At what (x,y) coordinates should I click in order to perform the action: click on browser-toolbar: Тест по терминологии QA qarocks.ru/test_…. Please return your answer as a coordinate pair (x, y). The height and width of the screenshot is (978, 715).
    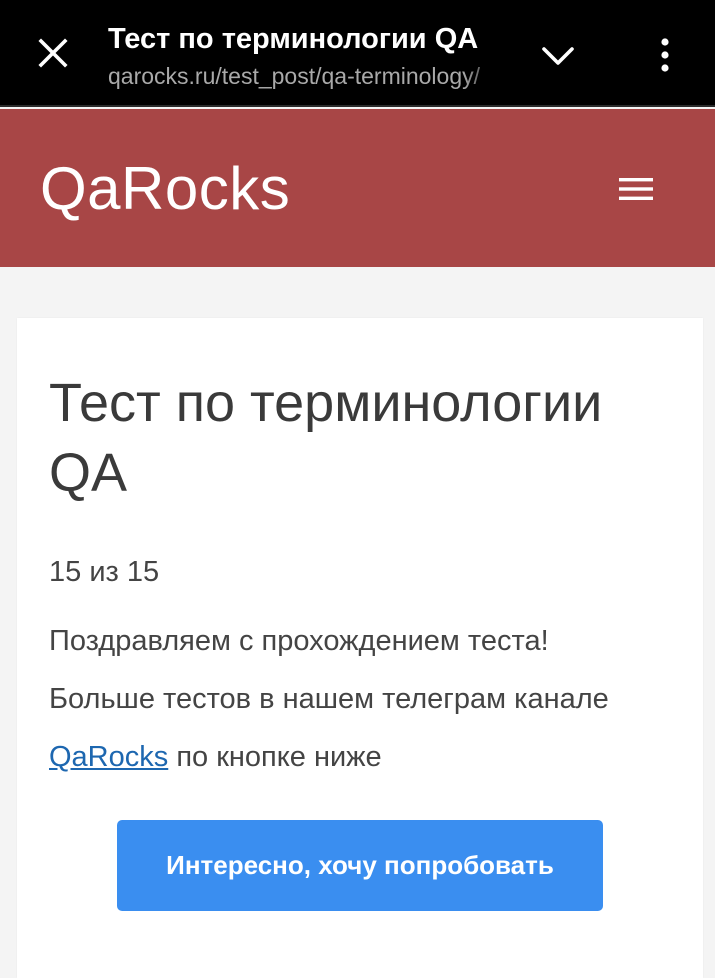
    Looking at the image, I should click on (357, 53).